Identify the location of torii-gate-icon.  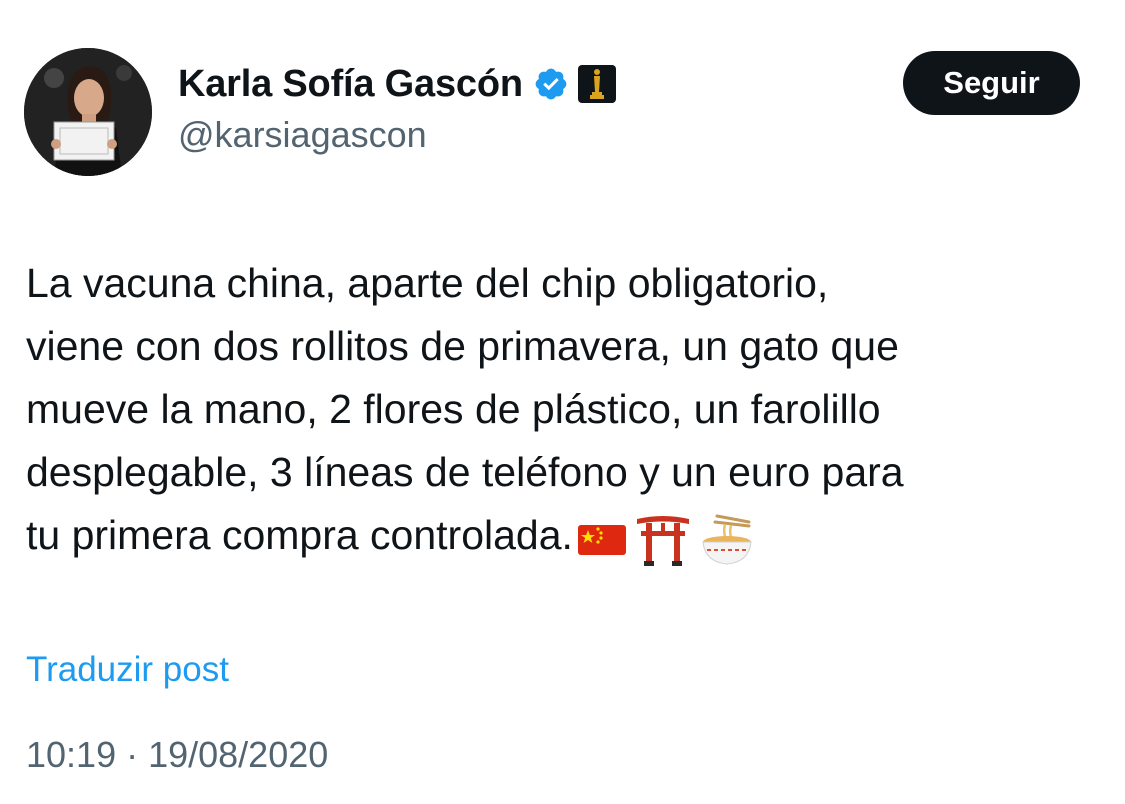
(662, 541).